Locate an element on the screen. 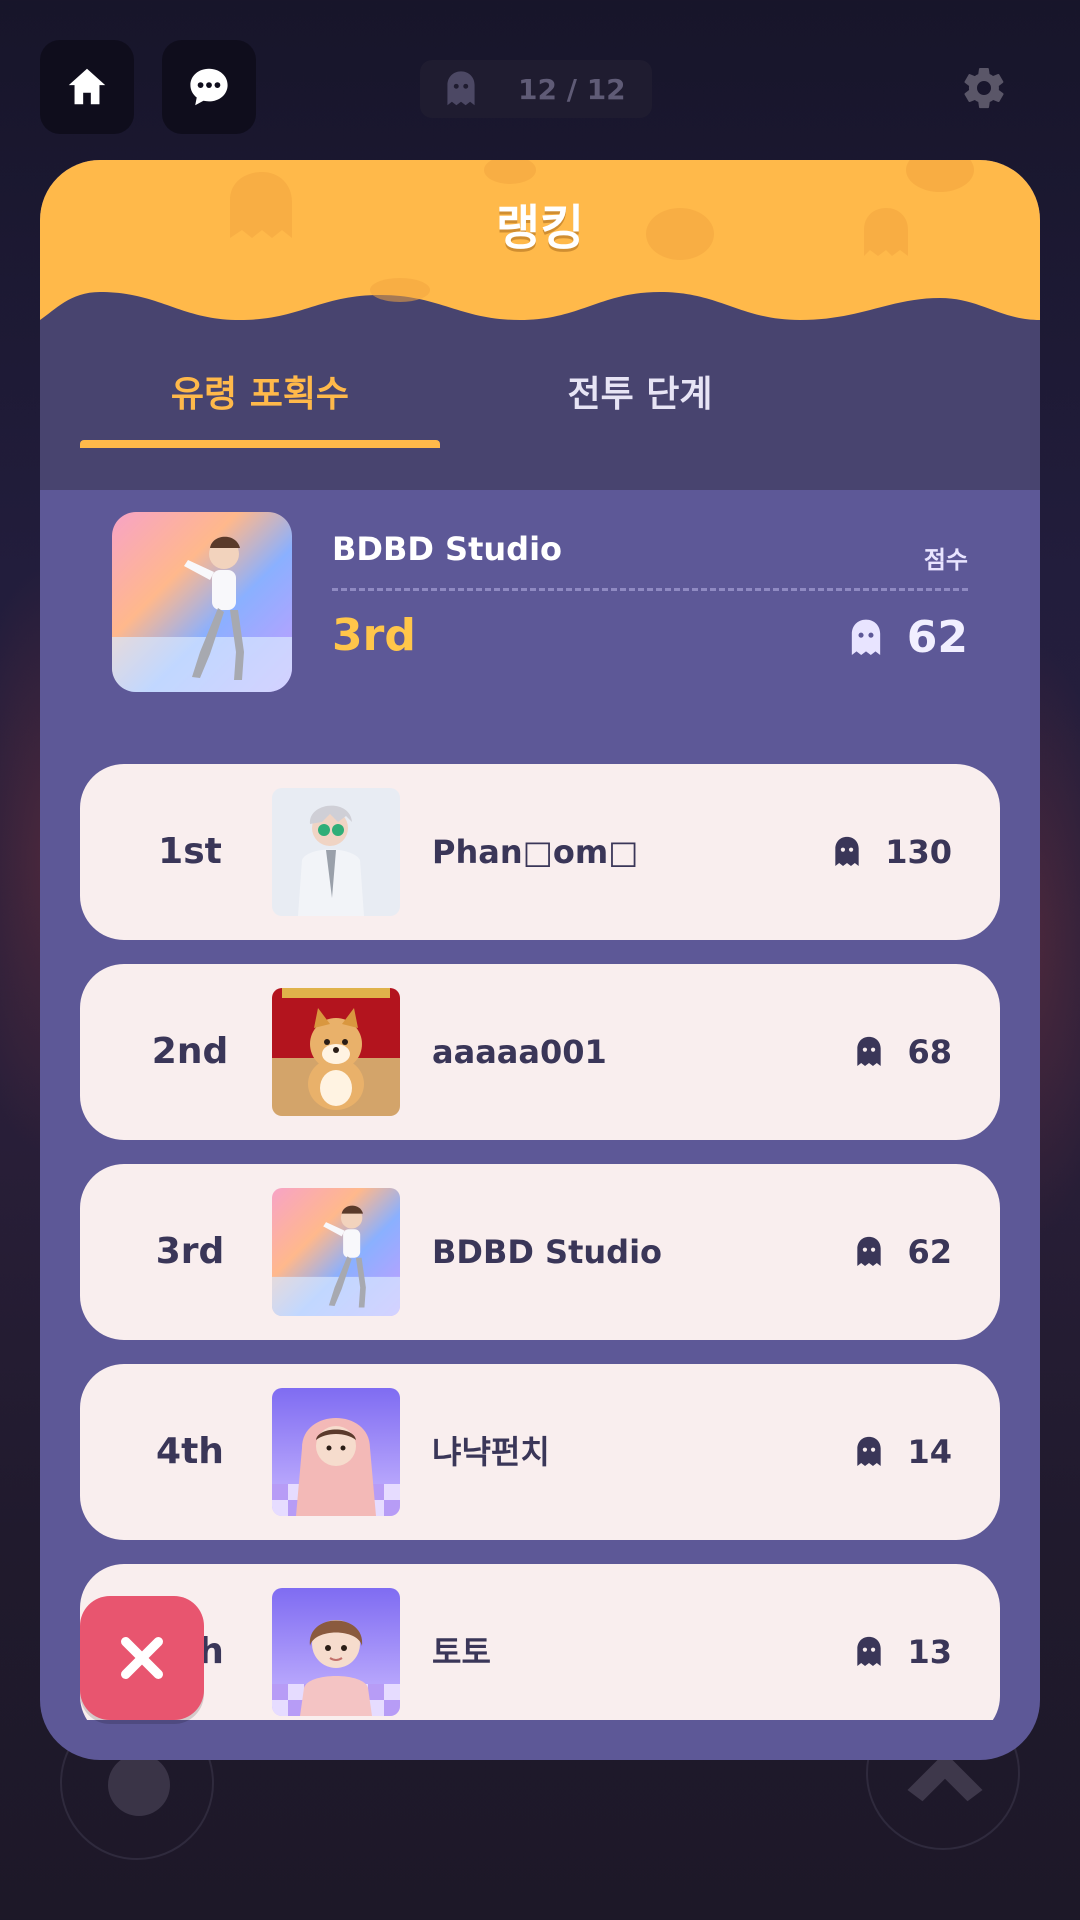 This screenshot has width=1080, height=1920. settings-button is located at coordinates (984, 88).